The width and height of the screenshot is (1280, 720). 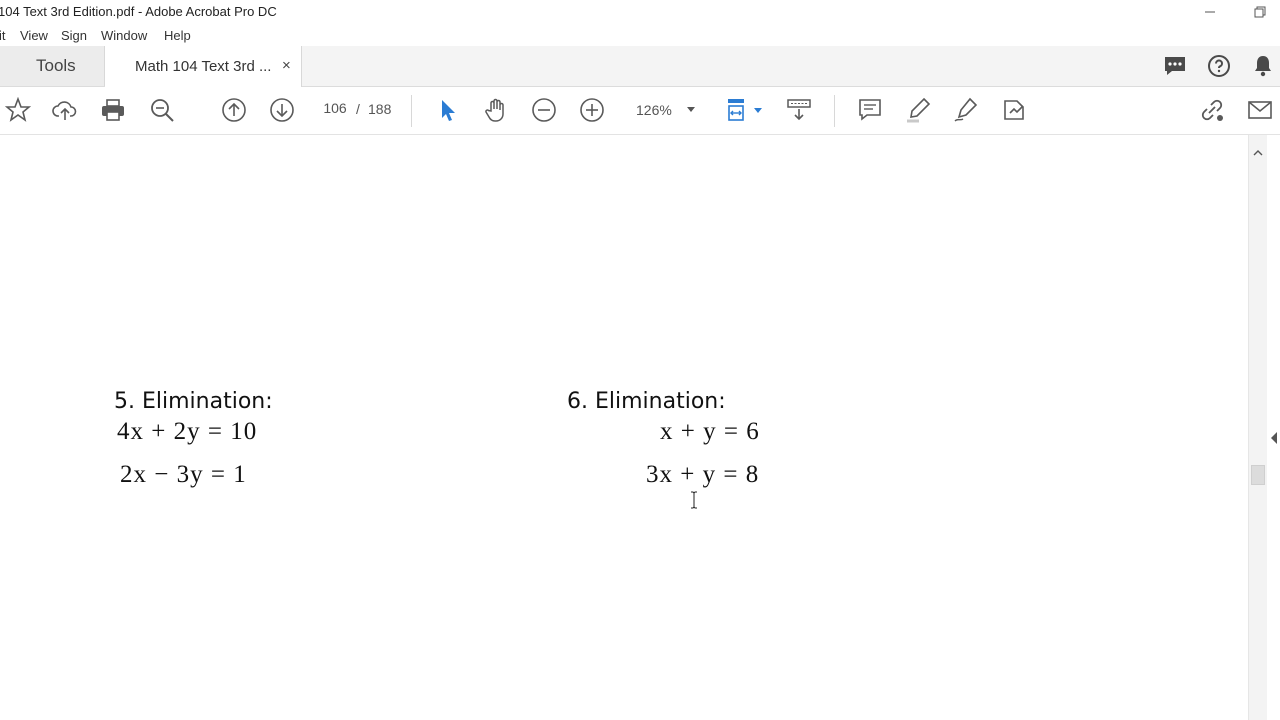 I want to click on minimize-icon, so click(x=1210, y=12).